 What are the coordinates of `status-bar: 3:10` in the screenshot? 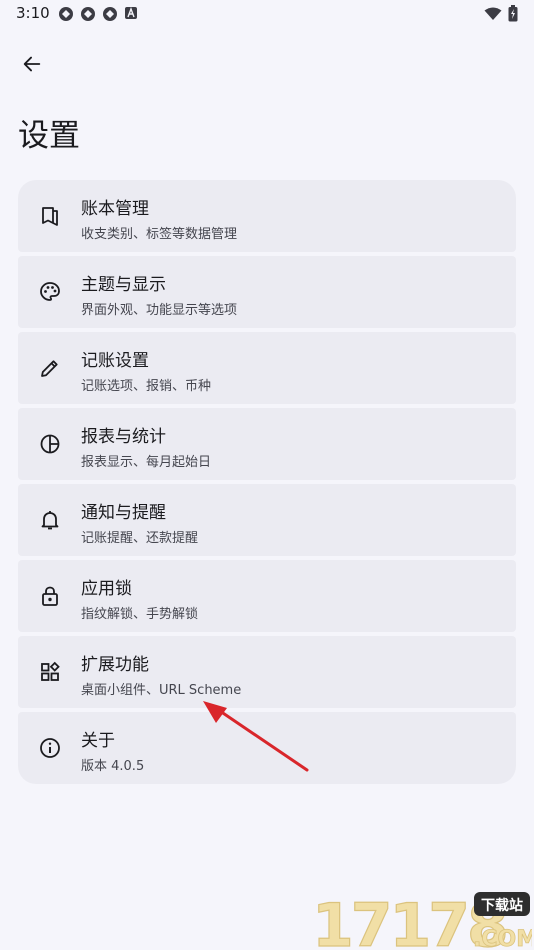 It's located at (267, 14).